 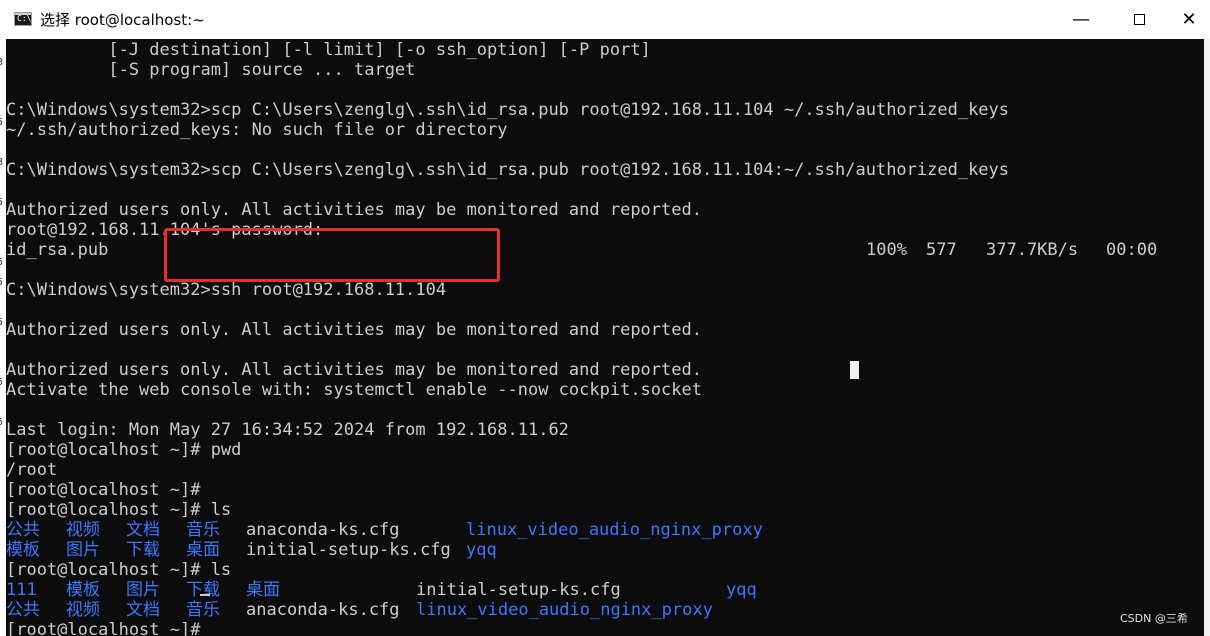 I want to click on console-line: /root, so click(x=32, y=470).